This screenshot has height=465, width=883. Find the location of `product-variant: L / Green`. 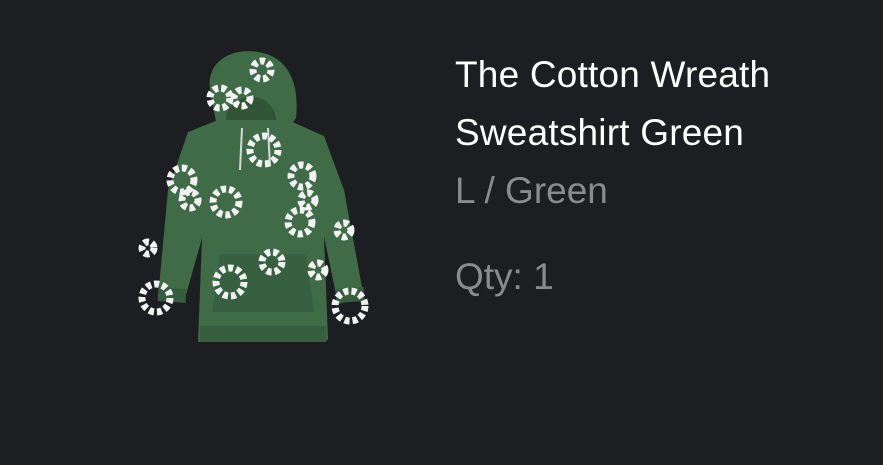

product-variant: L / Green is located at coordinates (531, 190).